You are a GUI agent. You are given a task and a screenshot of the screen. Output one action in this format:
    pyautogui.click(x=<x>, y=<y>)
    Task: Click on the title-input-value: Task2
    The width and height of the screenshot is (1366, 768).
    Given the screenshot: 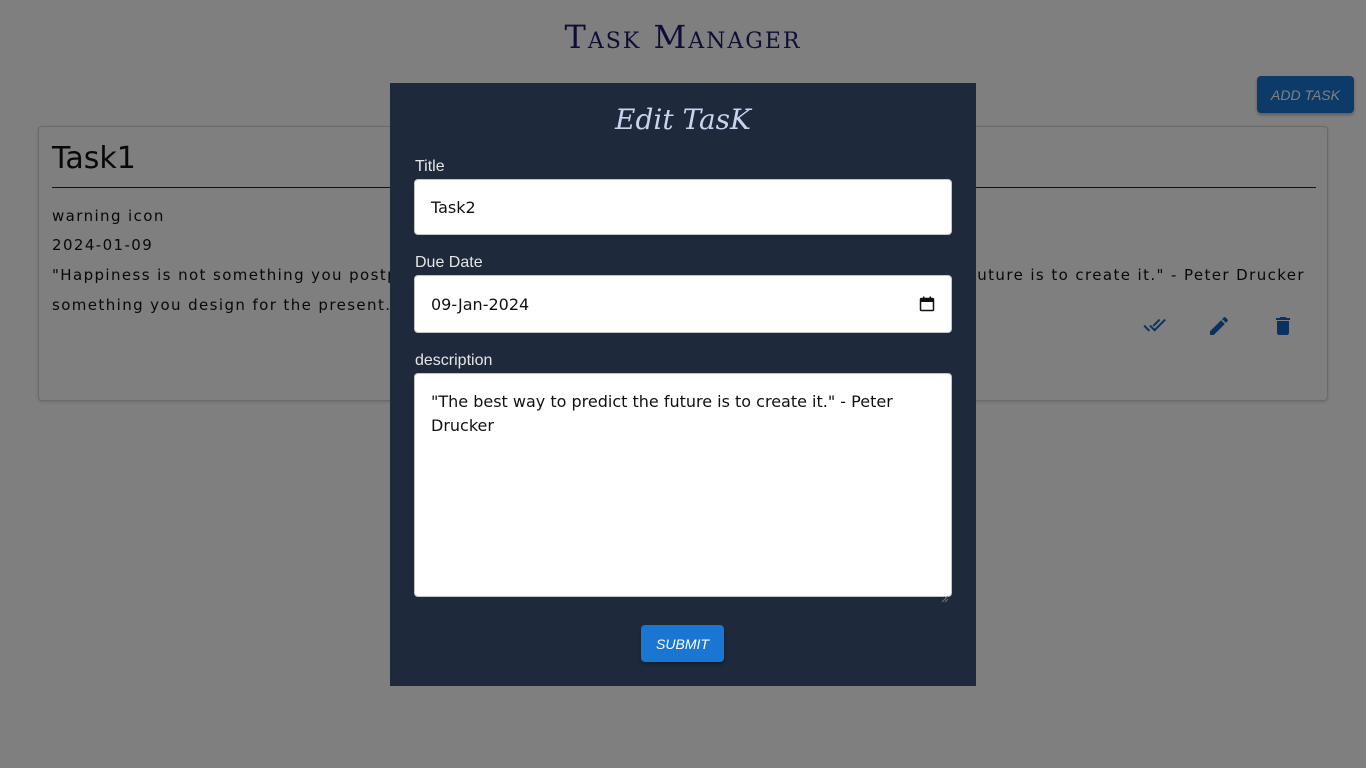 What is the action you would take?
    pyautogui.click(x=453, y=207)
    